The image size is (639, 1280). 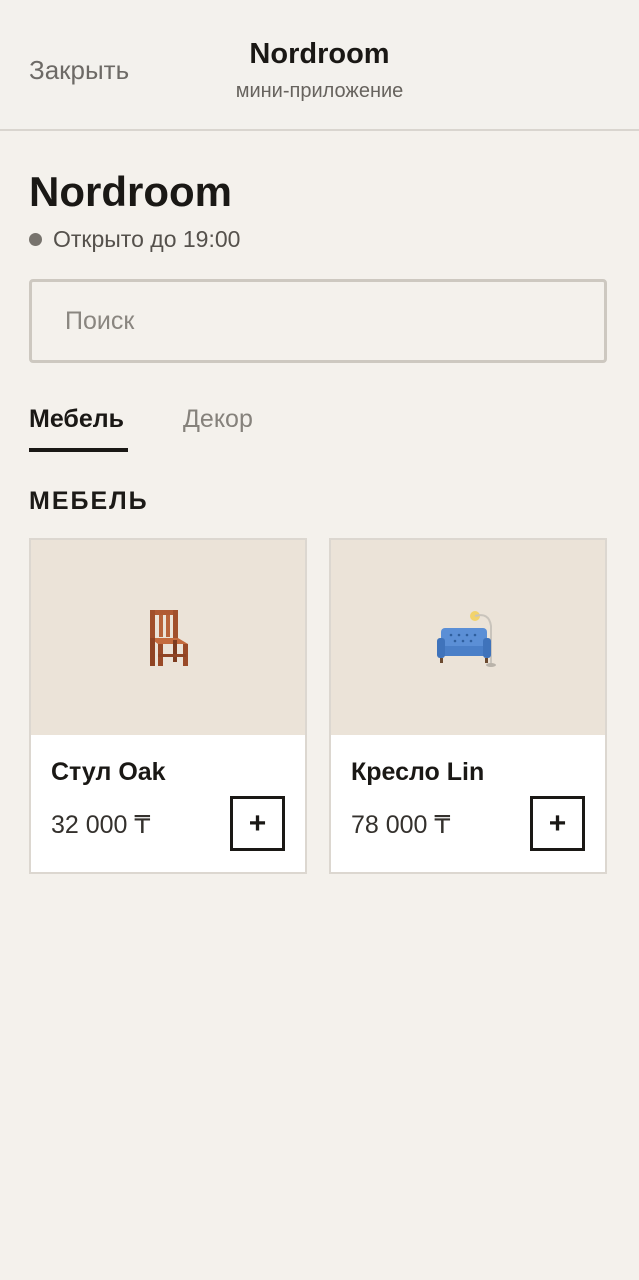 I want to click on active-tab-indicator, so click(x=78, y=450).